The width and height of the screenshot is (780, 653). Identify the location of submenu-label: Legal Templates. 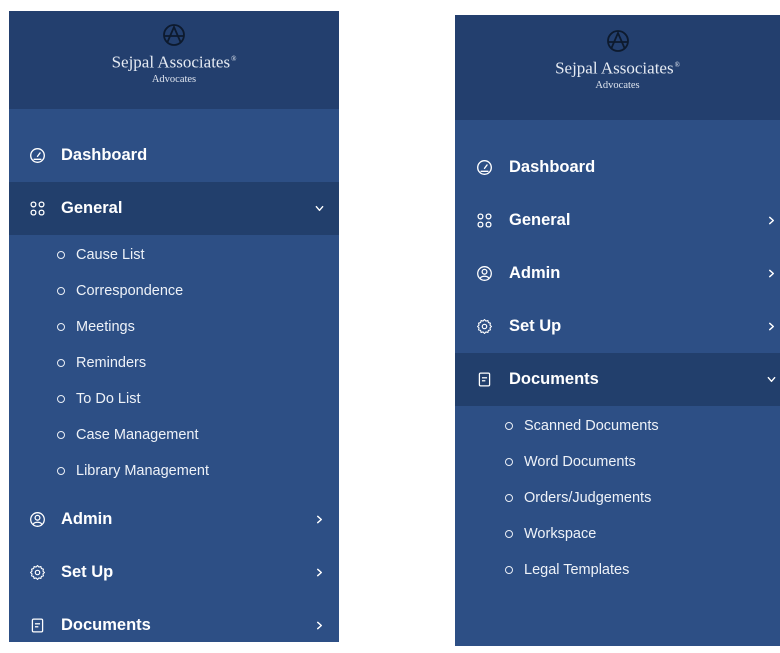
(577, 570).